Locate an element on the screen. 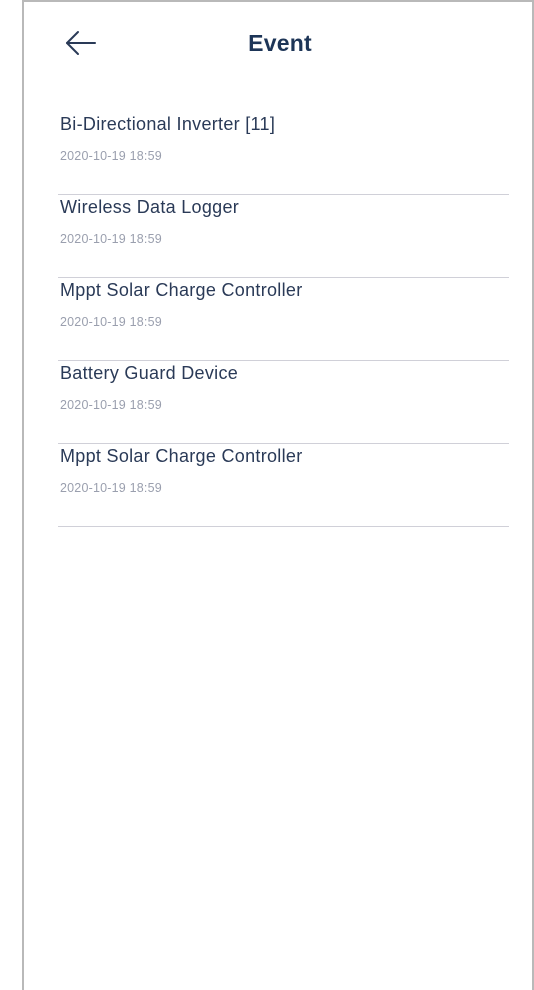 The width and height of the screenshot is (534, 990). event-name: Wireless Data Logger is located at coordinates (150, 207).